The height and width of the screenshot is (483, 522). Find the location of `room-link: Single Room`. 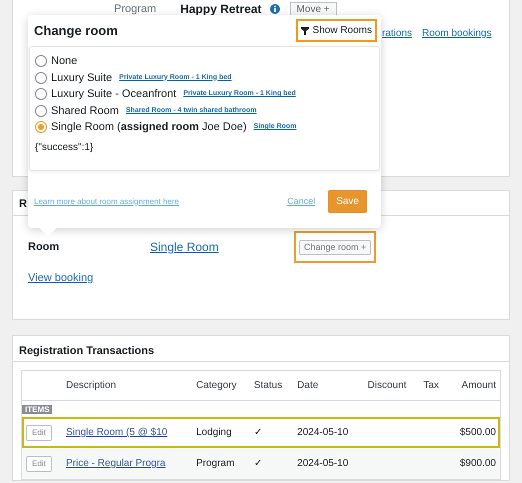

room-link: Single Room is located at coordinates (222, 247).